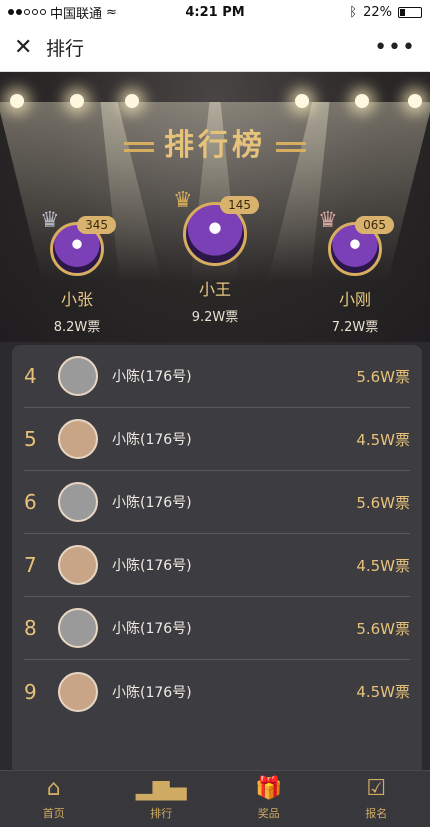 This screenshot has height=827, width=430. Describe the element at coordinates (215, 48) in the screenshot. I see `nav-bar: ✕ 排行 •••` at that location.